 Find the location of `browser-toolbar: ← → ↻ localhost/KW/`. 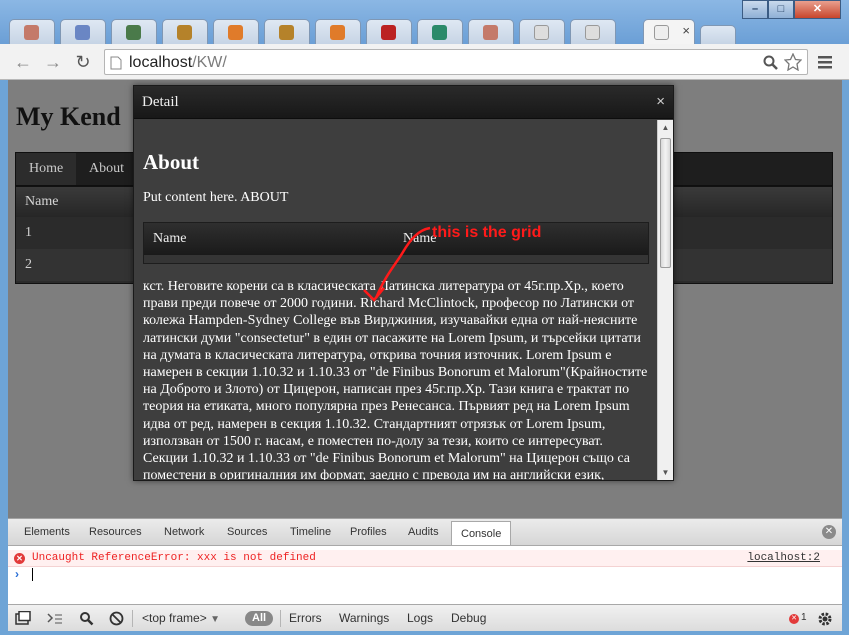

browser-toolbar: ← → ↻ localhost/KW/ is located at coordinates (424, 62).